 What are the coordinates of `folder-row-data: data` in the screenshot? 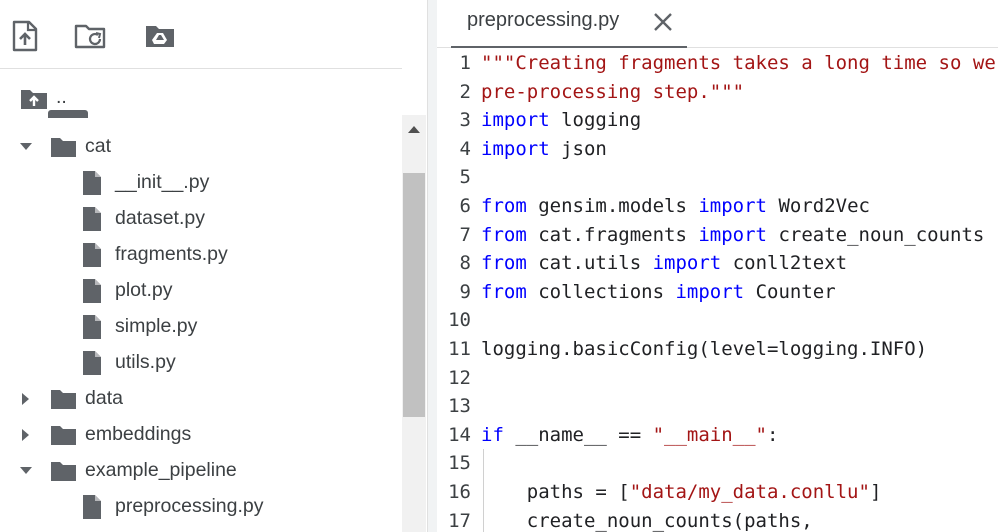 It's located at (201, 399).